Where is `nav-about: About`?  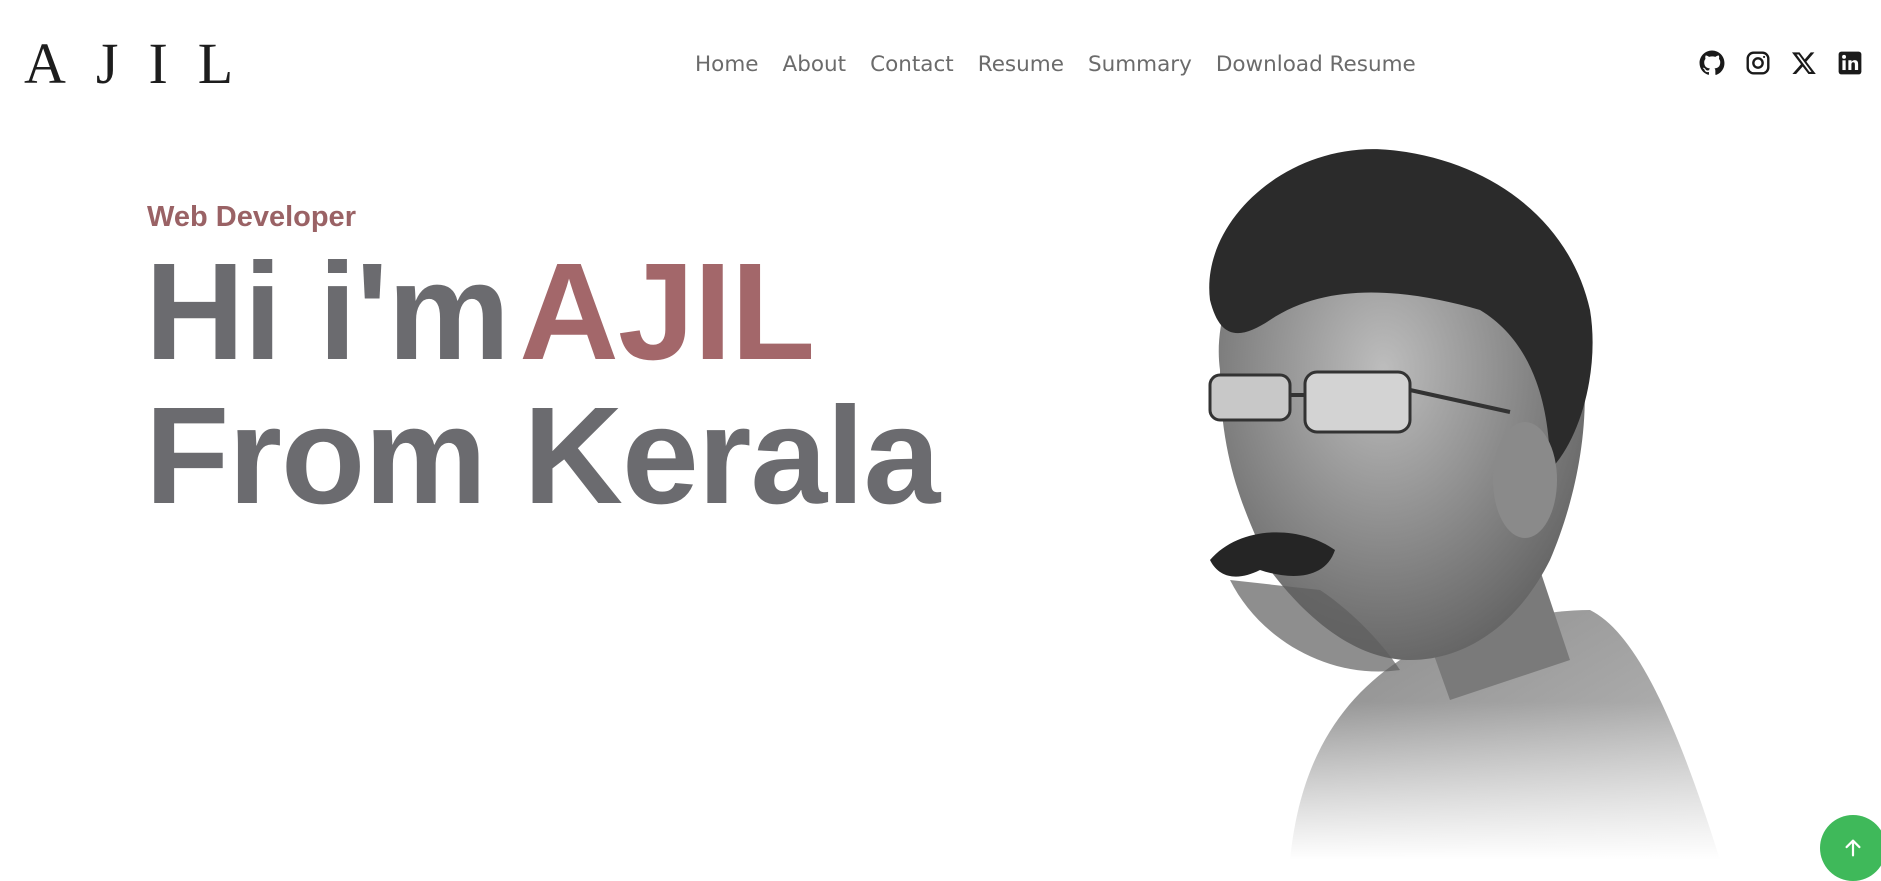 nav-about: About is located at coordinates (815, 65).